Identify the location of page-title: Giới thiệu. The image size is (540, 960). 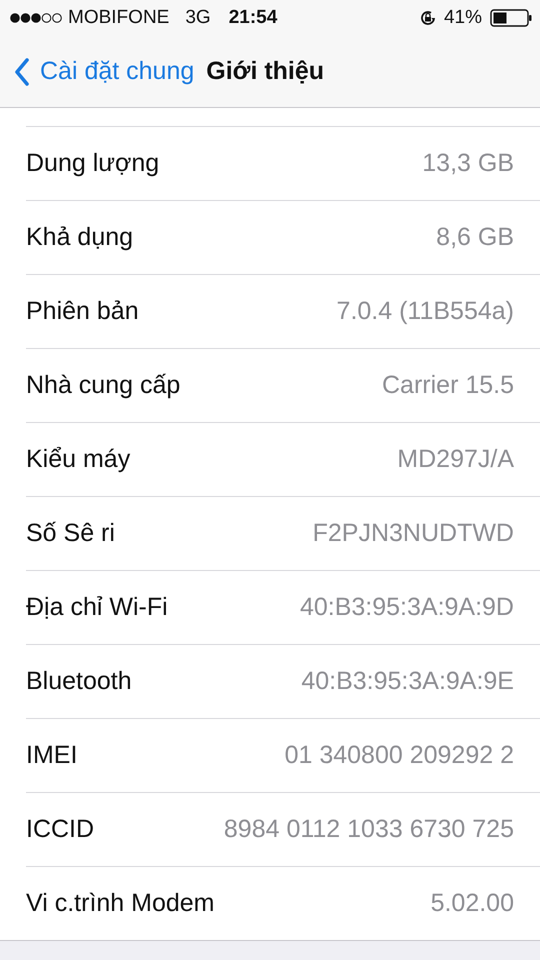
(265, 71).